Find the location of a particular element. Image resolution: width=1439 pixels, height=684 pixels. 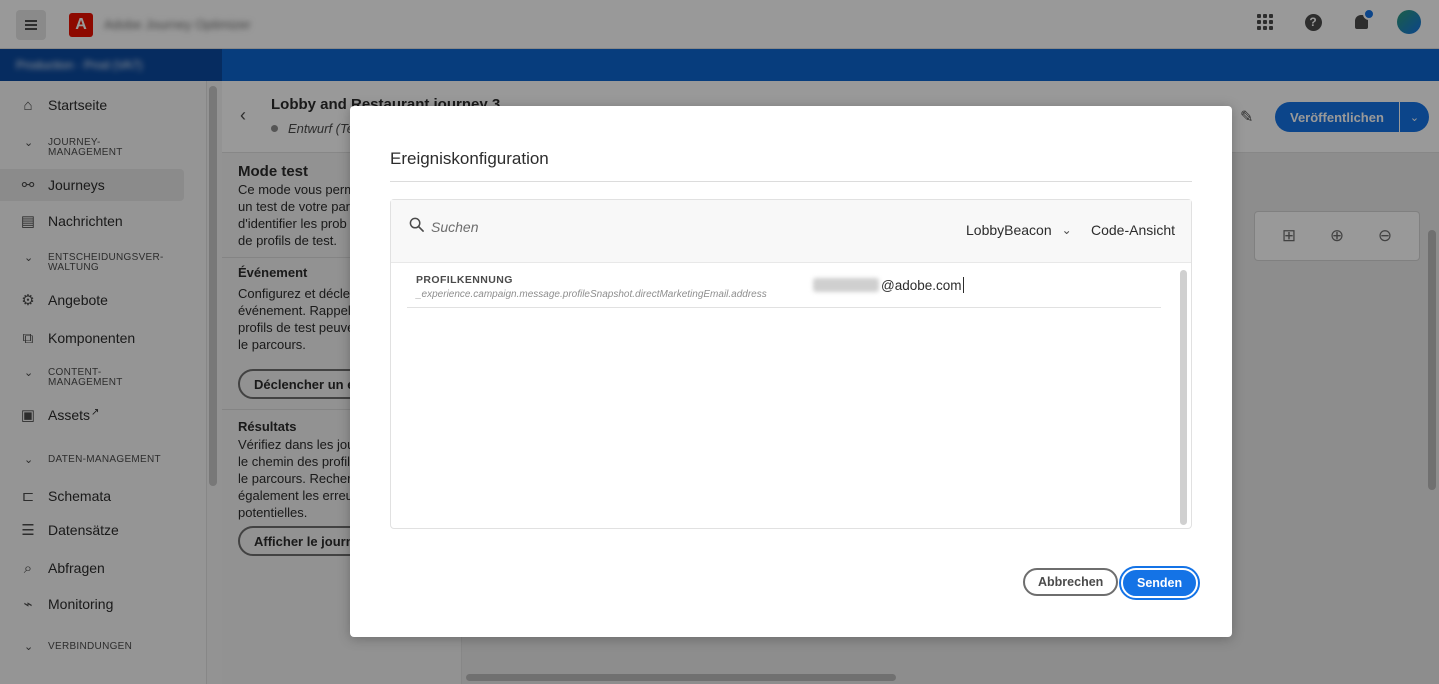

fields-toolbar: LobbyBeacon ⌄ Code-Ansicht is located at coordinates (791, 231).